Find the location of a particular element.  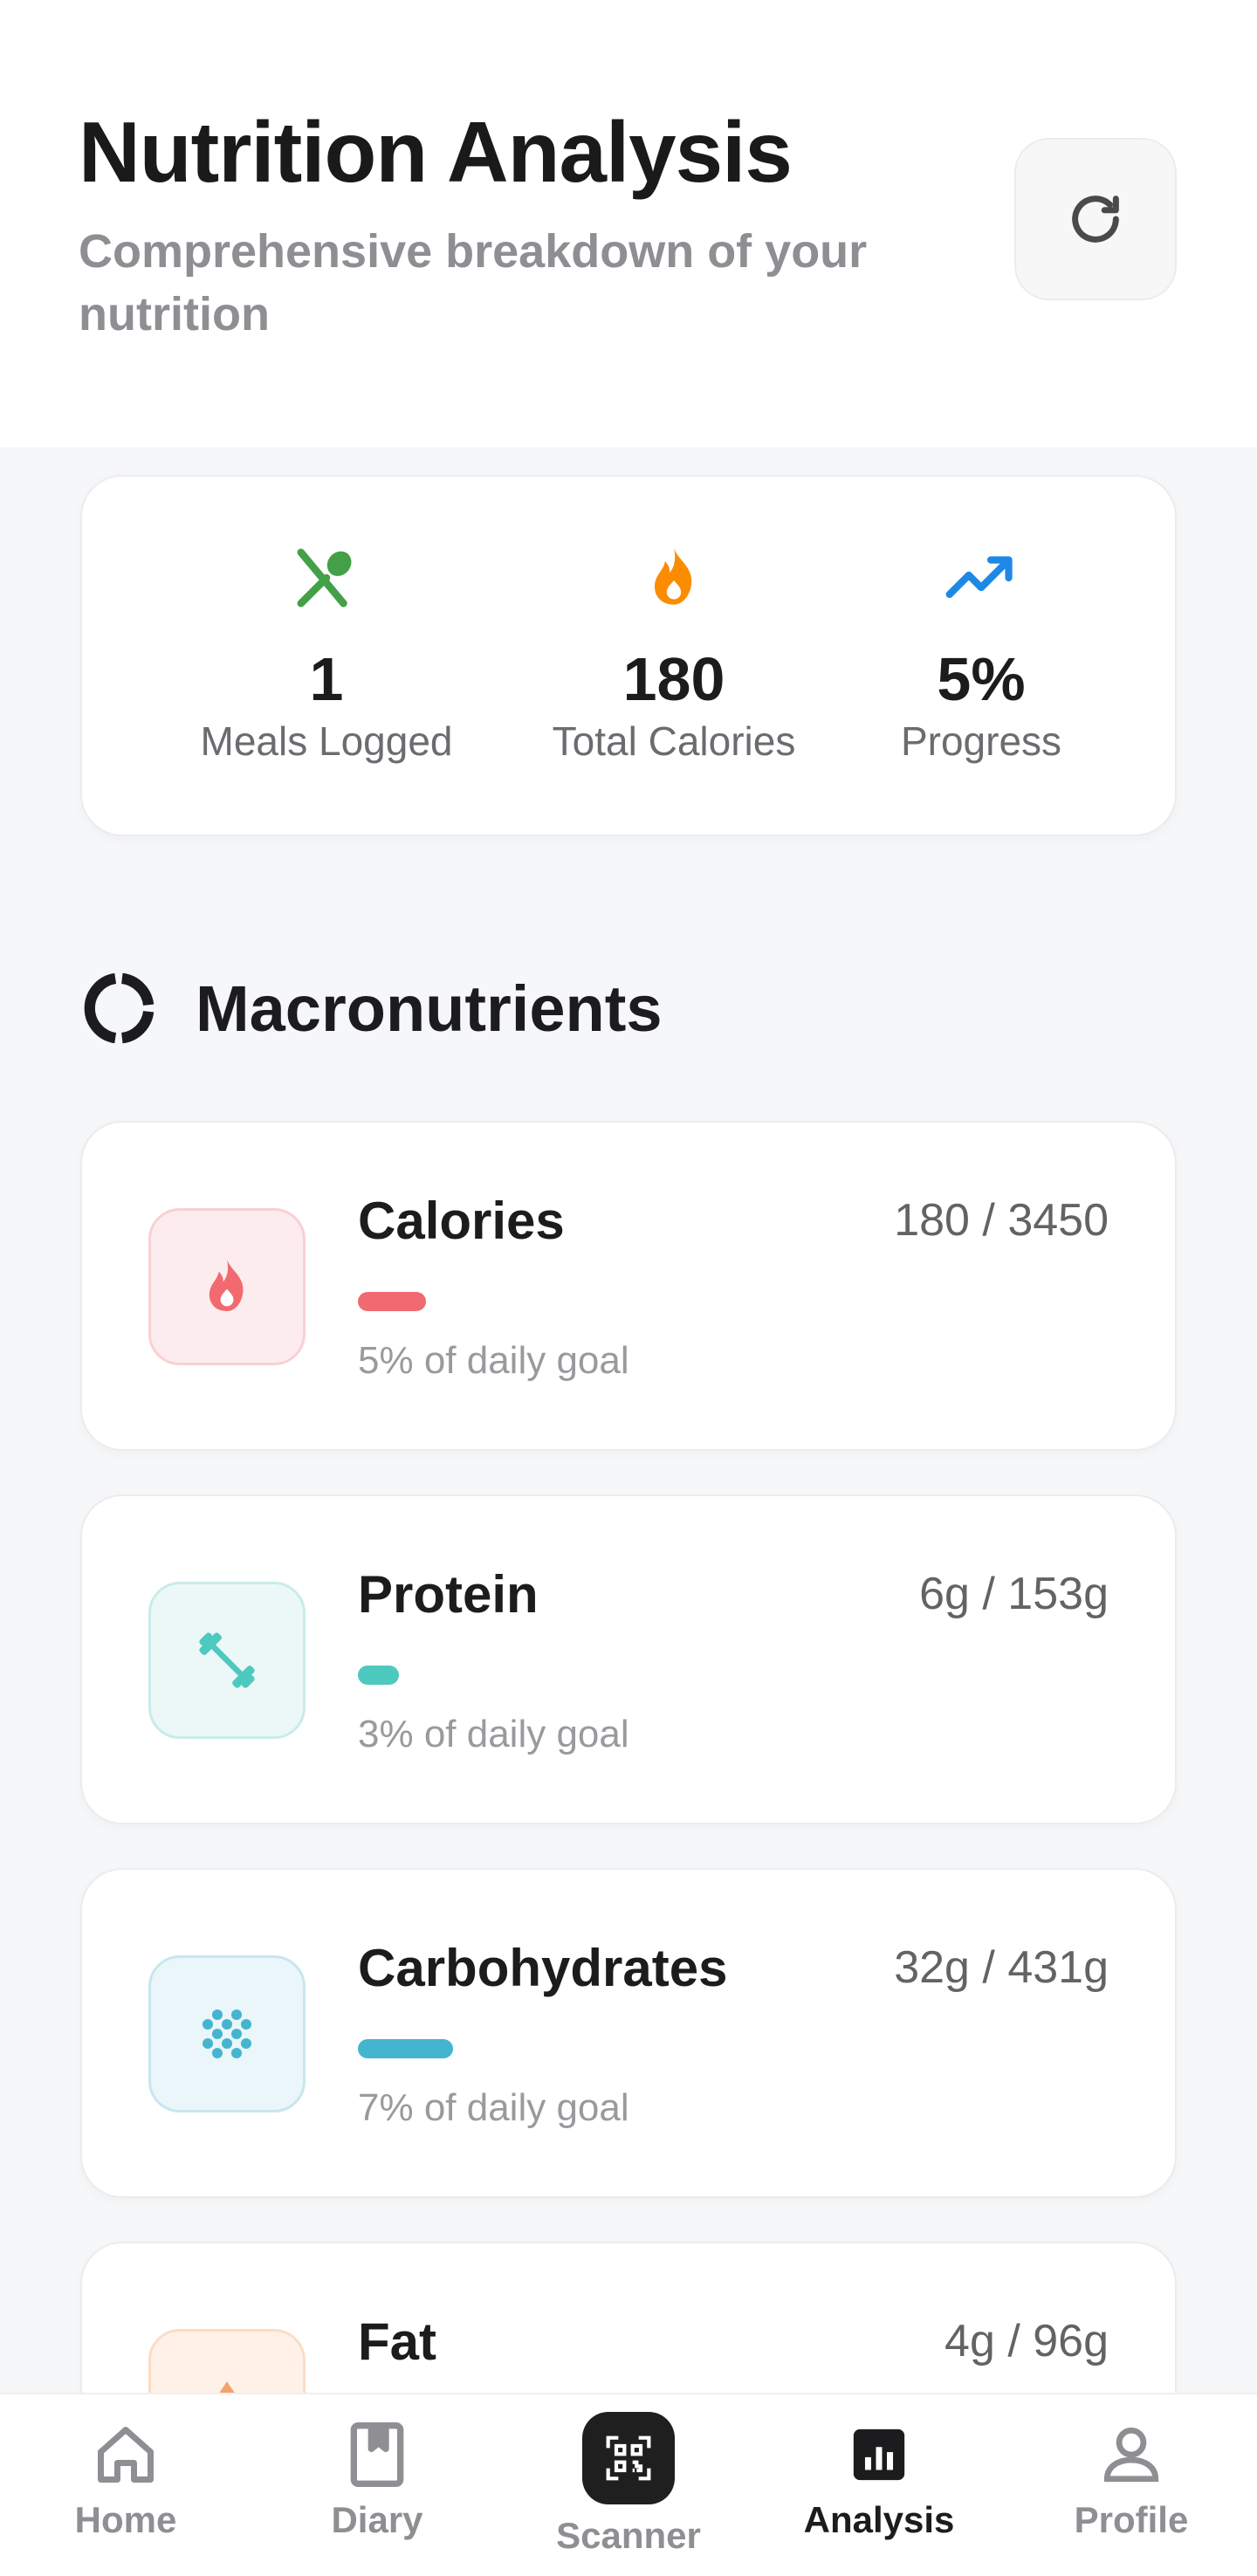

macro-amount: 180 / 3450 is located at coordinates (1001, 1220).